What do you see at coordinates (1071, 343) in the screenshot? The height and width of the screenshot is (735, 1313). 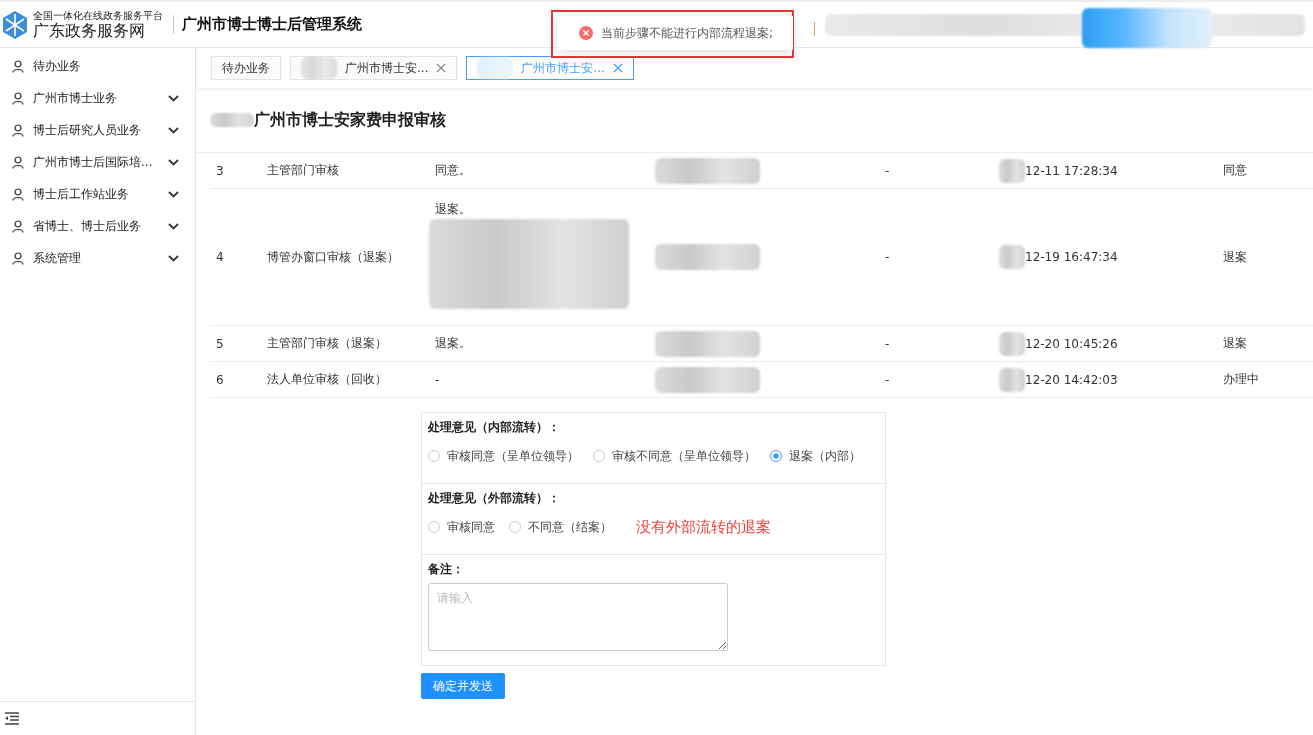 I see `table-cell: 12-20 10:45:26` at bounding box center [1071, 343].